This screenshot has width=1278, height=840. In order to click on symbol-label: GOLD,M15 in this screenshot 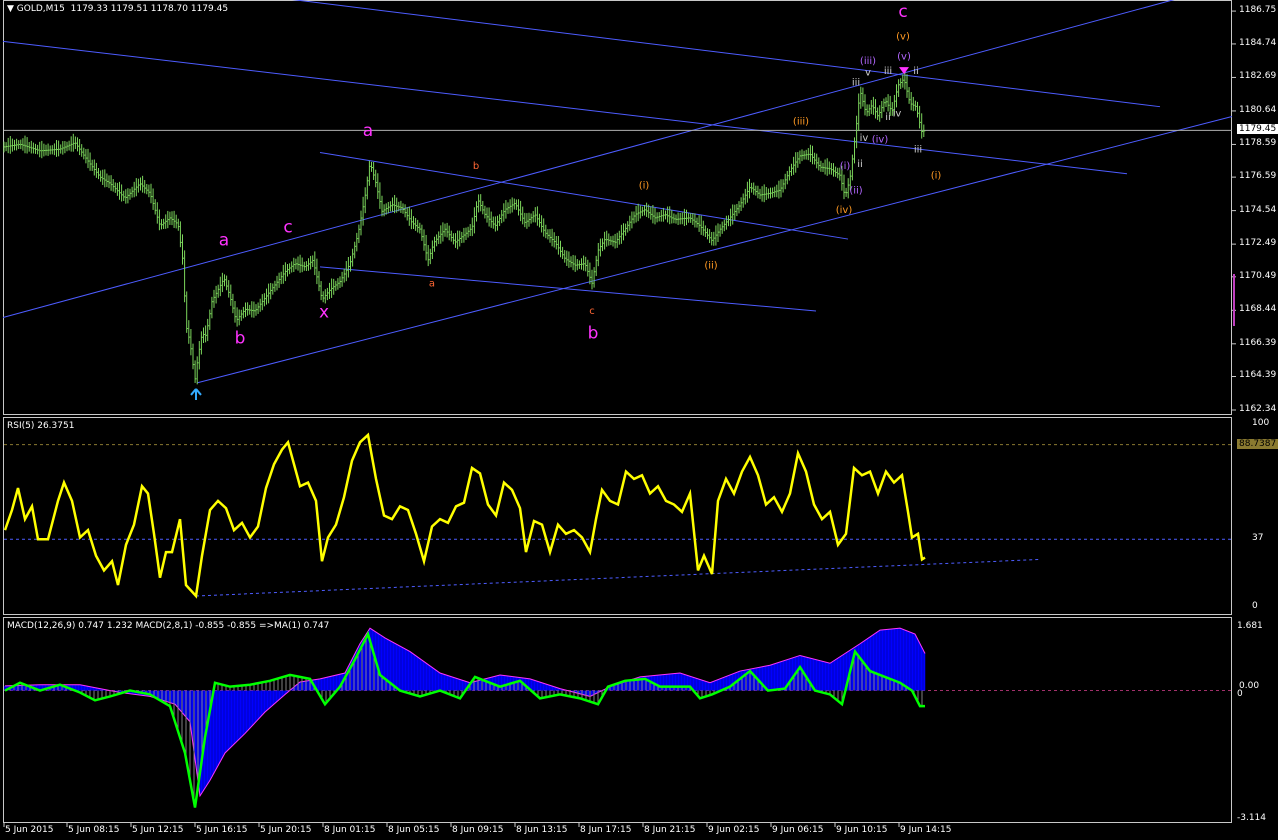, I will do `click(40, 9)`.